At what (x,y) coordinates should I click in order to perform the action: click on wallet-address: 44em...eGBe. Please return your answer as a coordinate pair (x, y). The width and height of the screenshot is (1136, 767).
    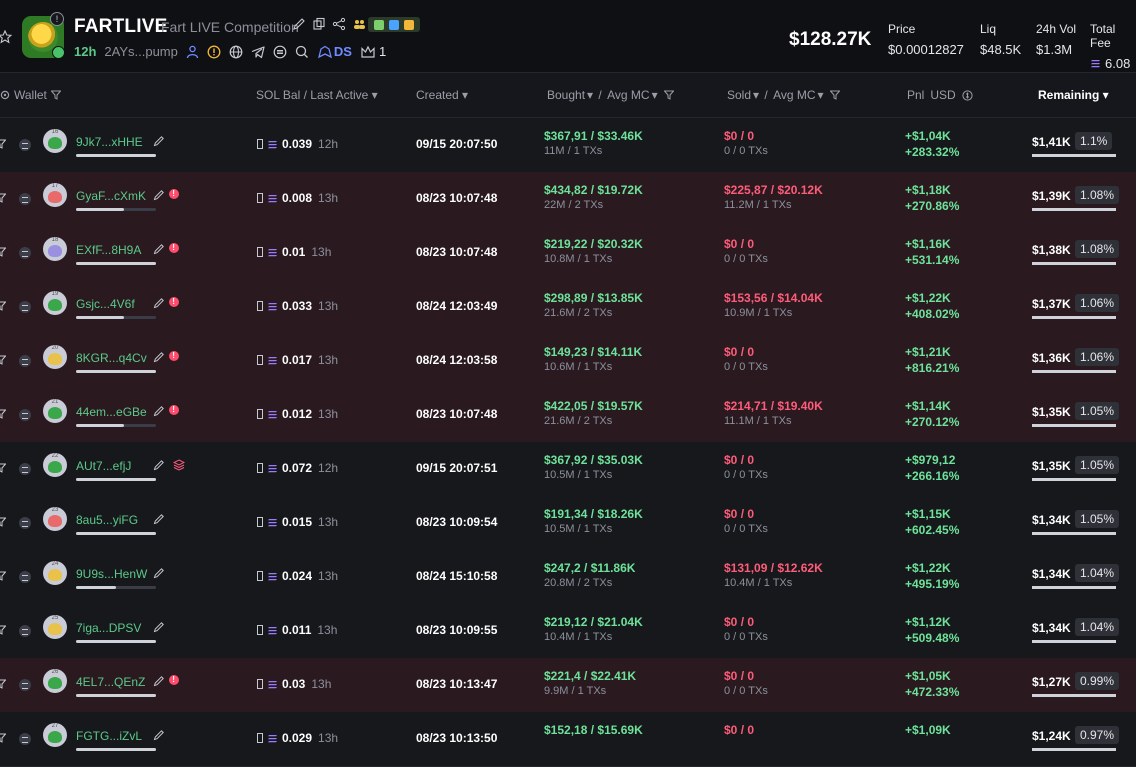
    Looking at the image, I should click on (111, 412).